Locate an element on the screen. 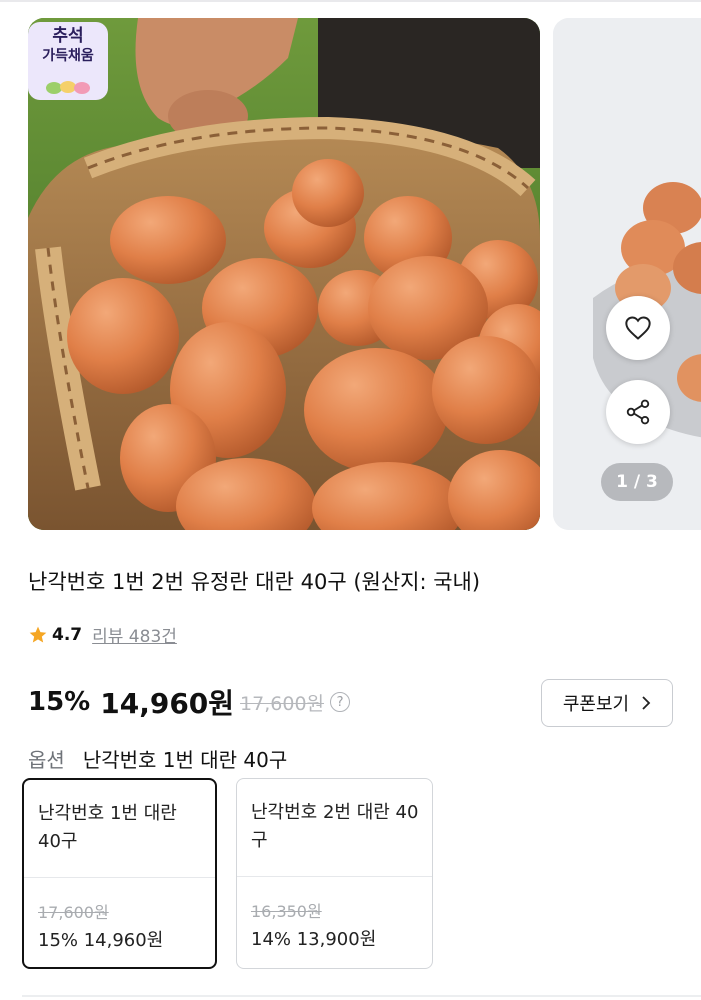 The image size is (701, 1000). option-card-name: 난각번호 1번 대란 40구 is located at coordinates (107, 827).